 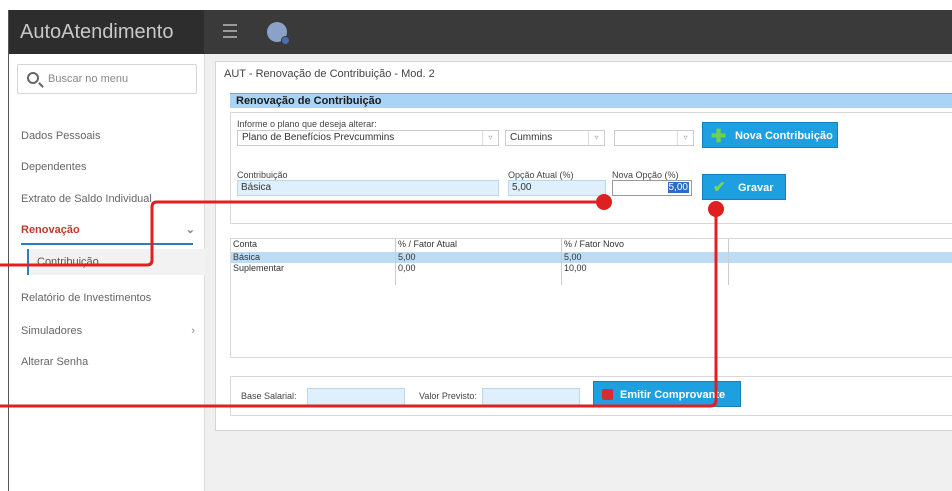 What do you see at coordinates (591, 257) in the screenshot?
I see `table-row: Básica 5,00 5,00` at bounding box center [591, 257].